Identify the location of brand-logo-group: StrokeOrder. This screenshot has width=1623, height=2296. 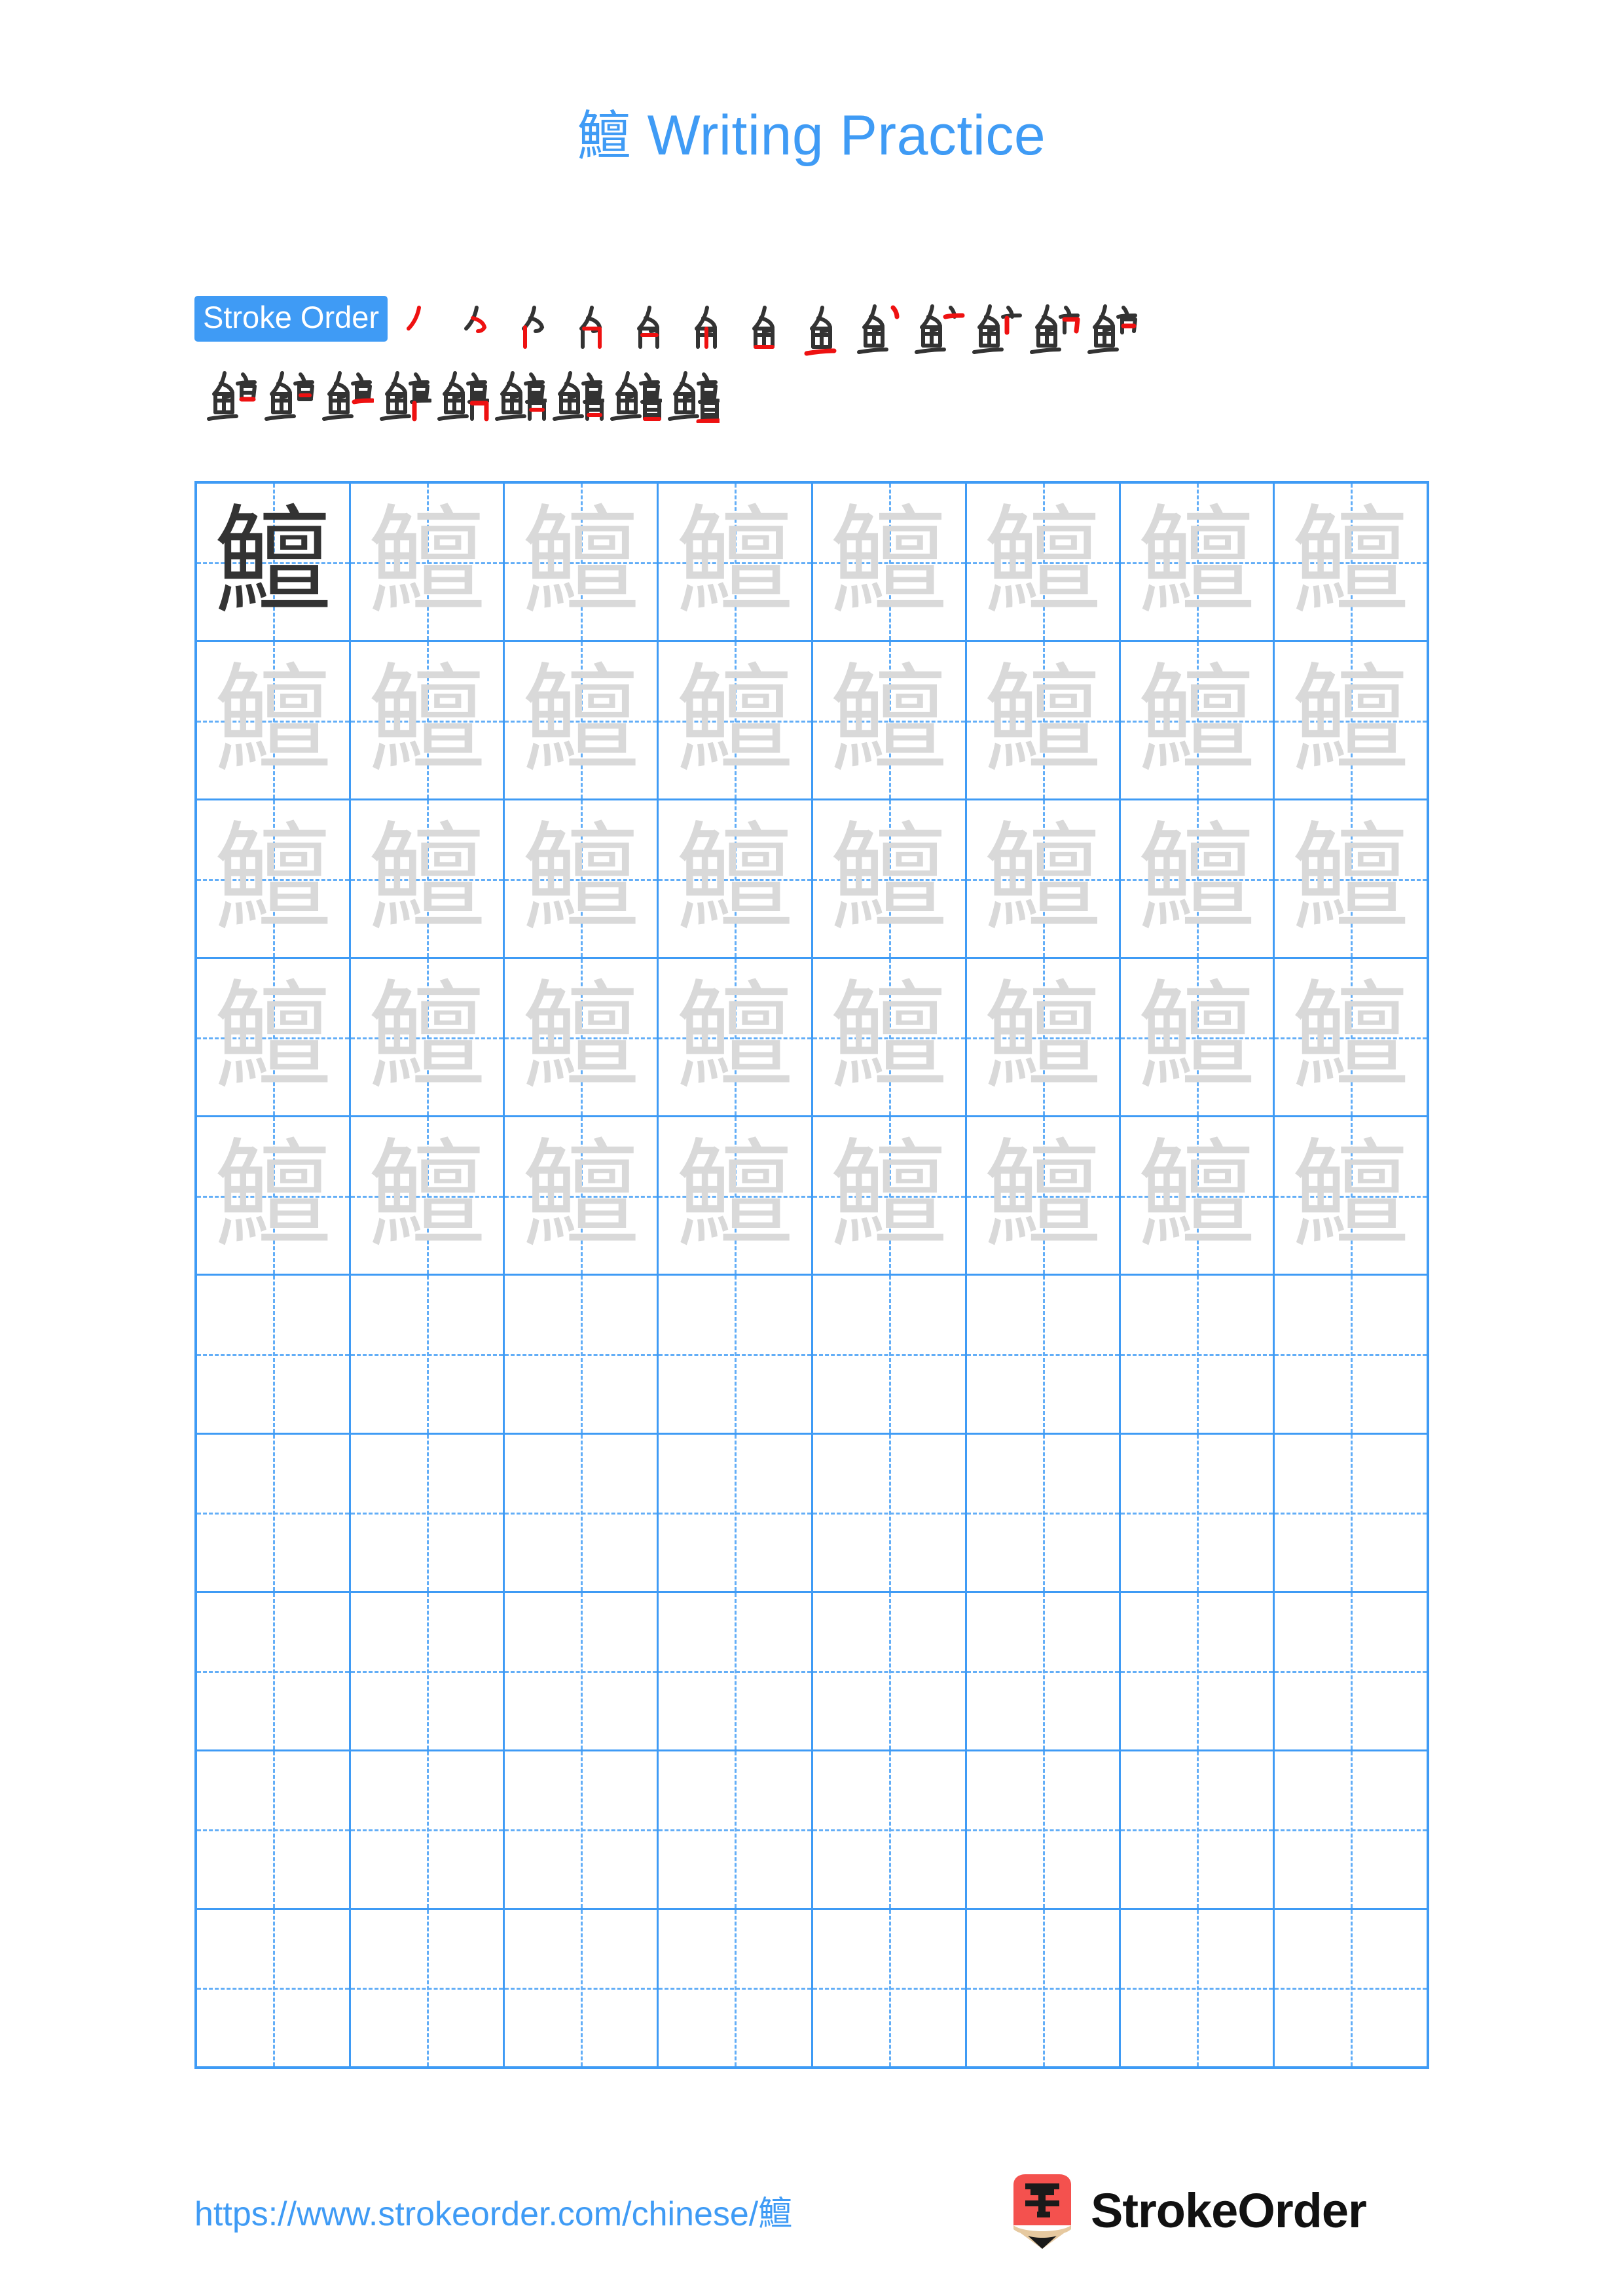
(1187, 2211).